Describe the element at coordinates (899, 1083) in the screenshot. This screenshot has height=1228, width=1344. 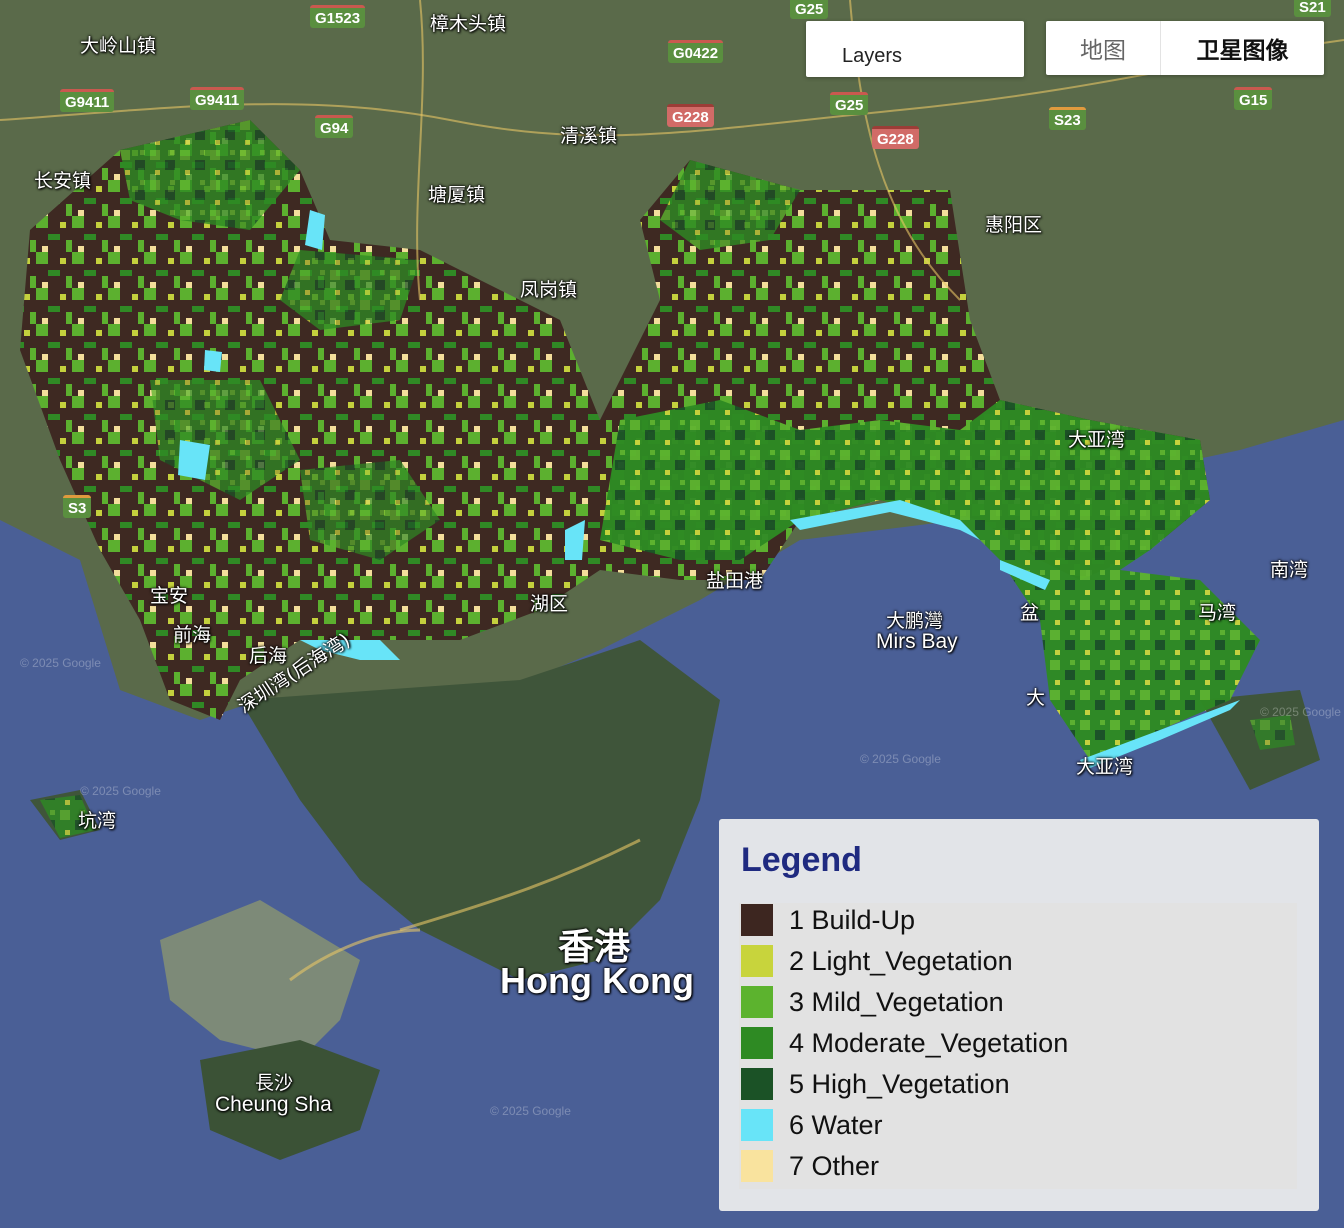
I see `legend-label: 5 High_Vegetation` at that location.